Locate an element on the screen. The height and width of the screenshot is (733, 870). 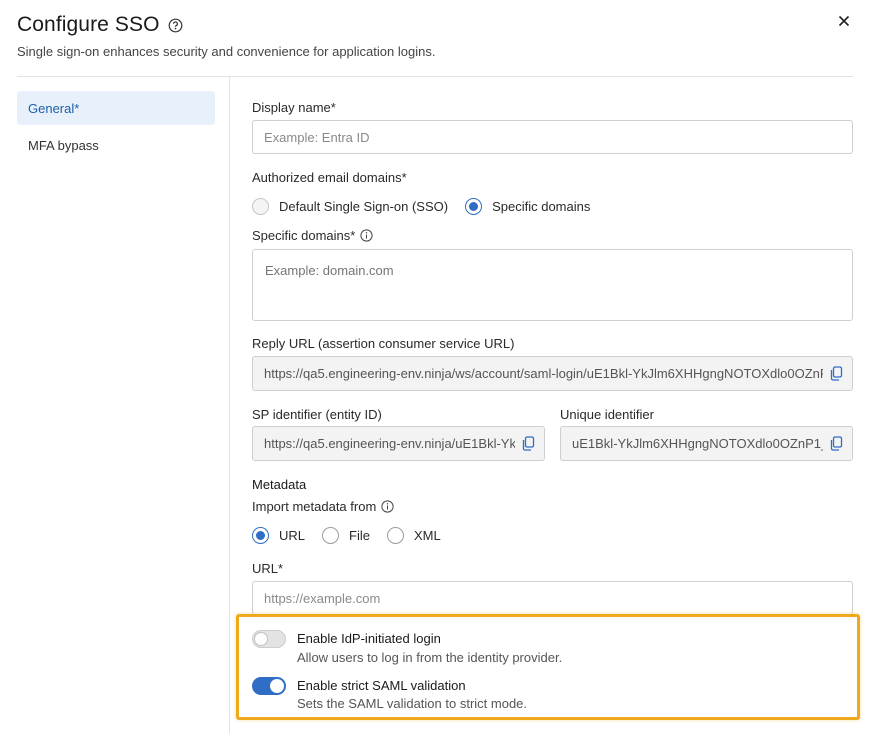
metadata-source-radio-group: URL File XML is located at coordinates (355, 535).